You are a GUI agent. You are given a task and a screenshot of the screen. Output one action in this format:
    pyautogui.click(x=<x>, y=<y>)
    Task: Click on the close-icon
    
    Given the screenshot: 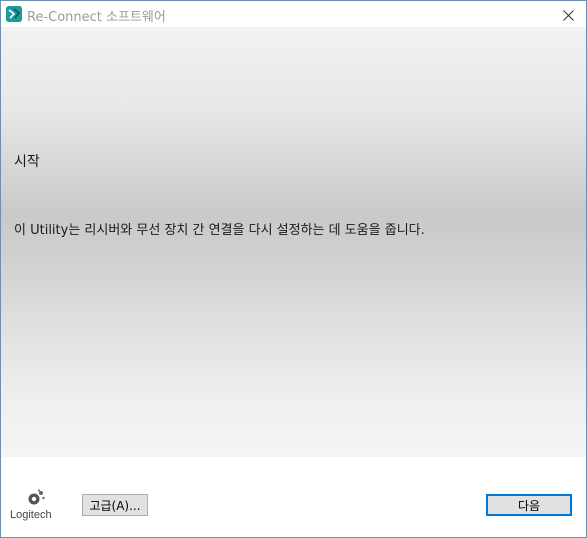 What is the action you would take?
    pyautogui.click(x=568, y=15)
    